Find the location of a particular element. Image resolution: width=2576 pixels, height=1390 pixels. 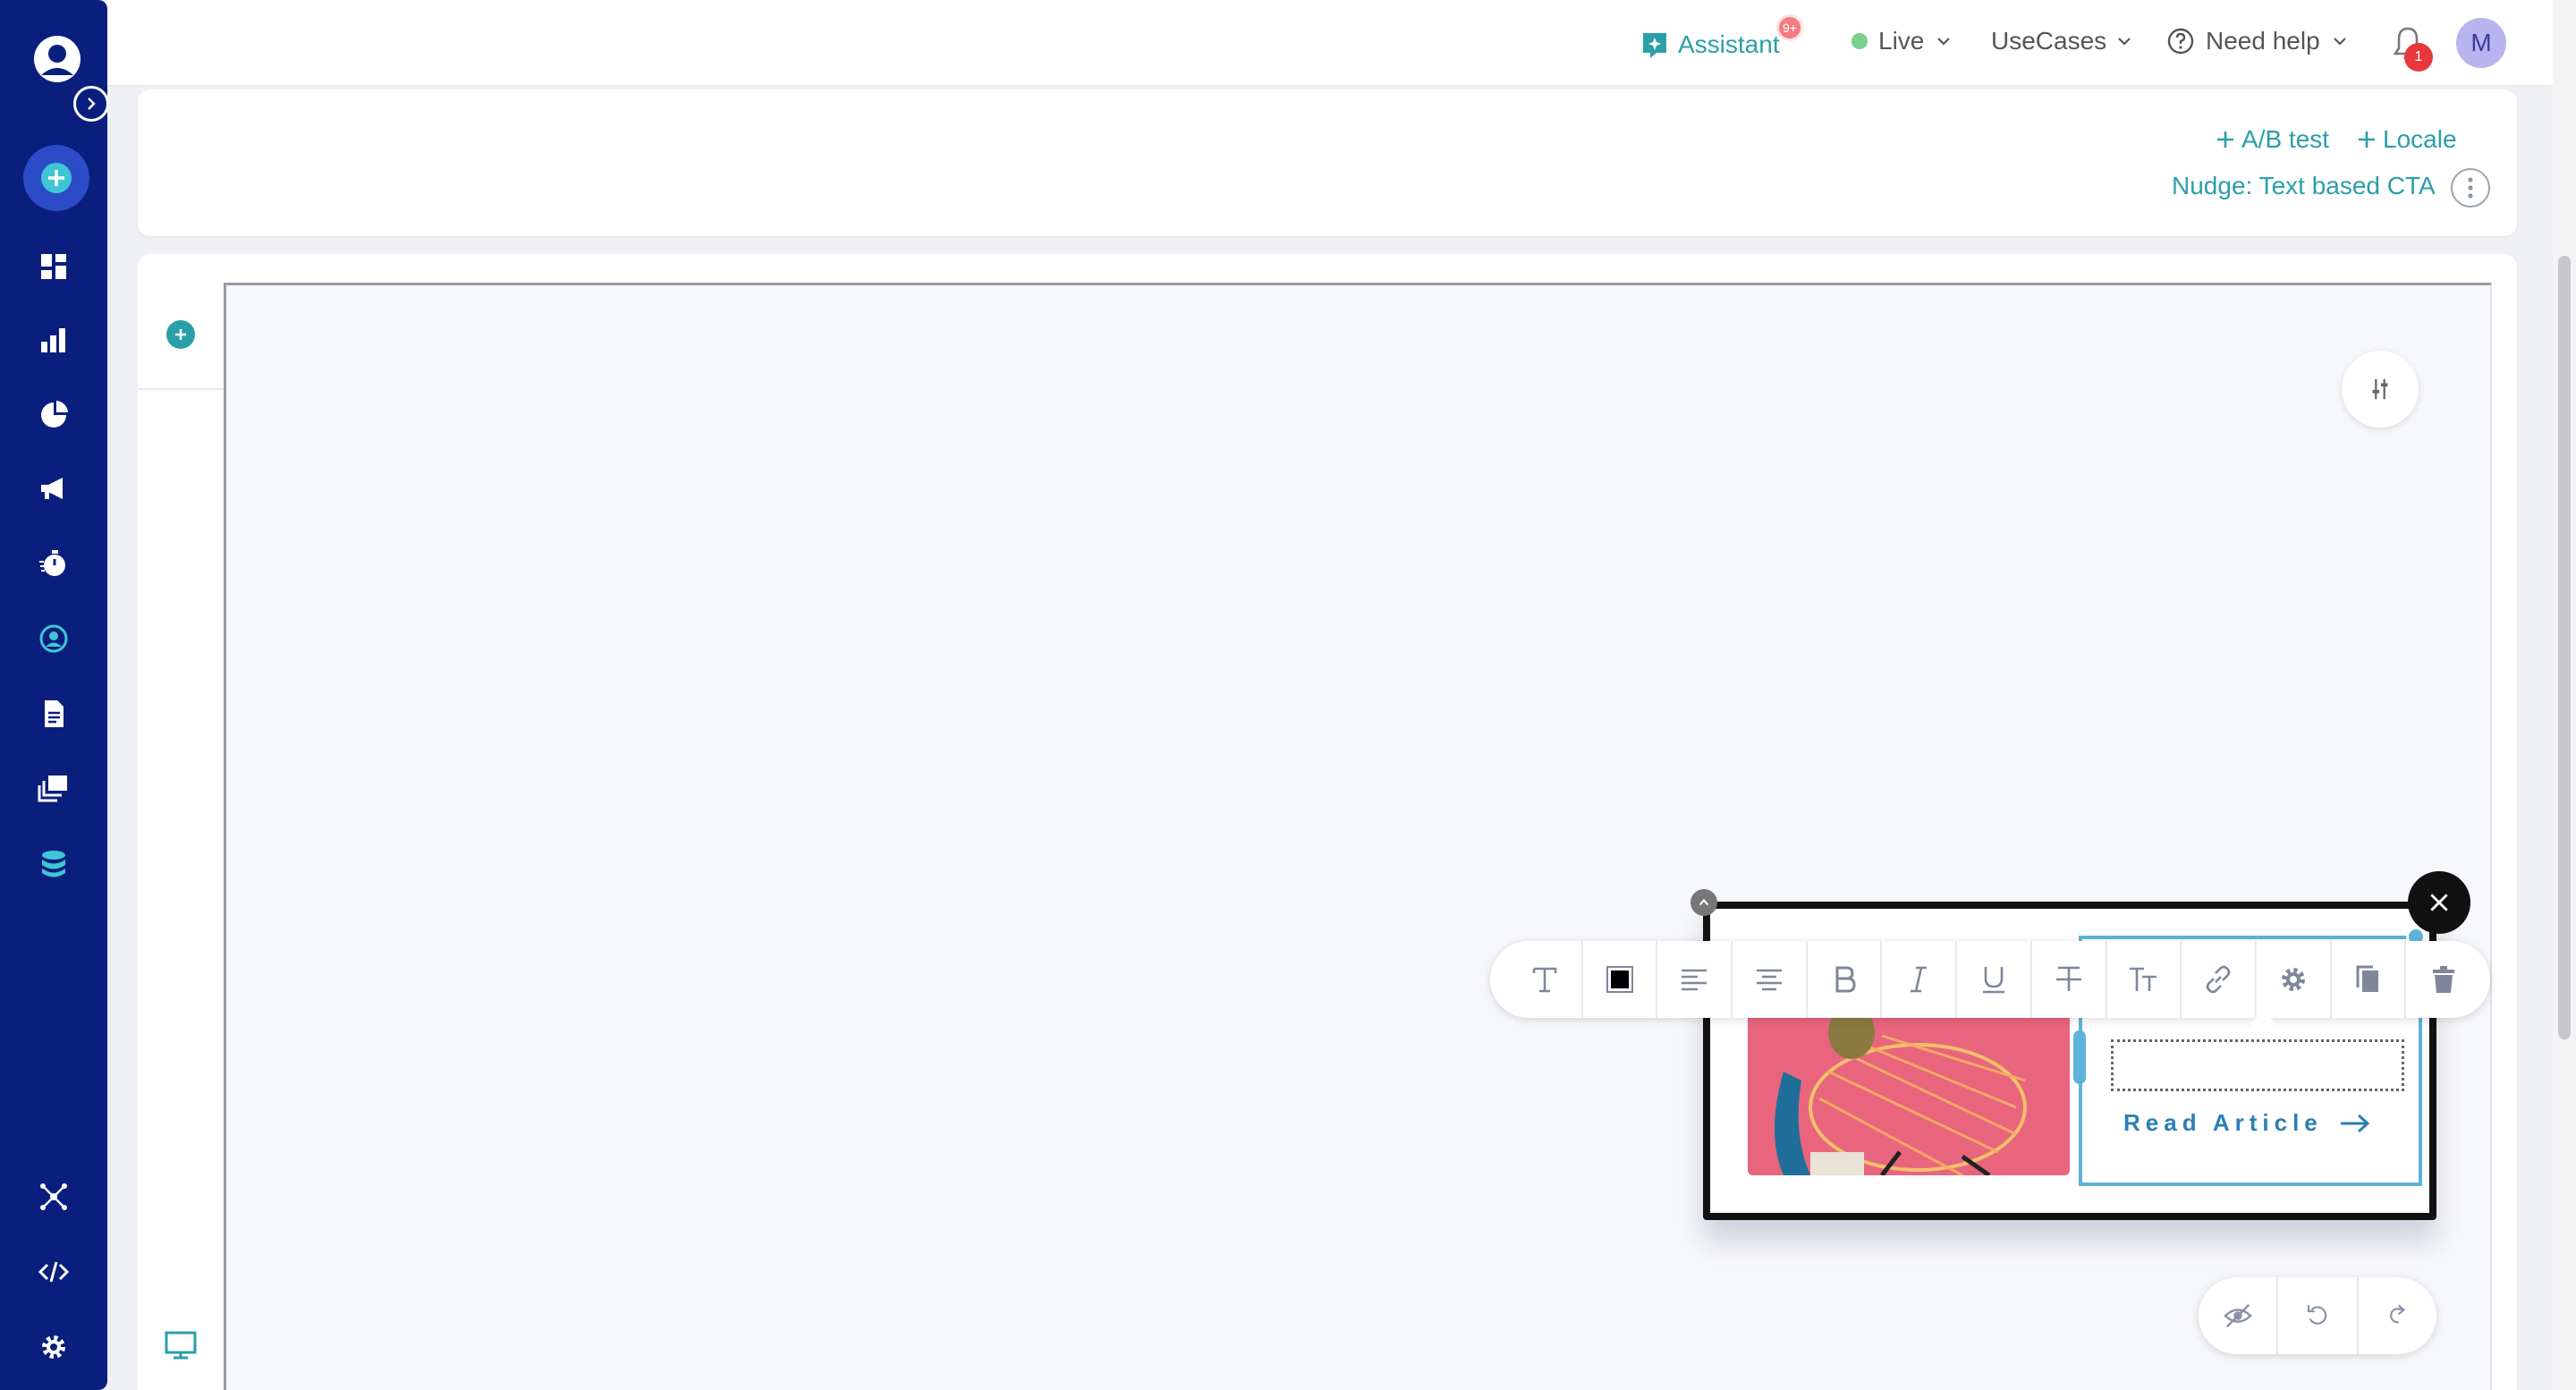

sidebar-expand-button is located at coordinates (91, 104).